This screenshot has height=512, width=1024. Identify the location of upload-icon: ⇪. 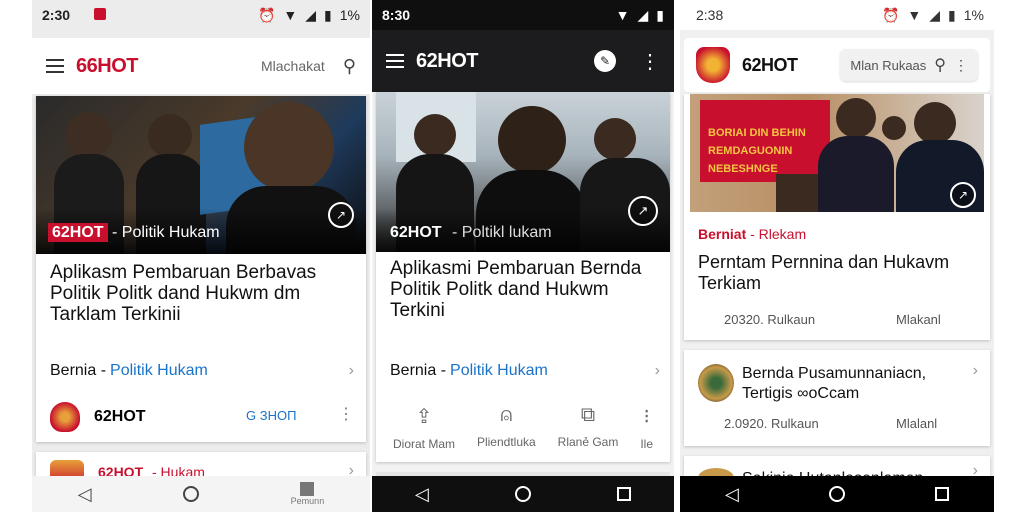
(424, 417).